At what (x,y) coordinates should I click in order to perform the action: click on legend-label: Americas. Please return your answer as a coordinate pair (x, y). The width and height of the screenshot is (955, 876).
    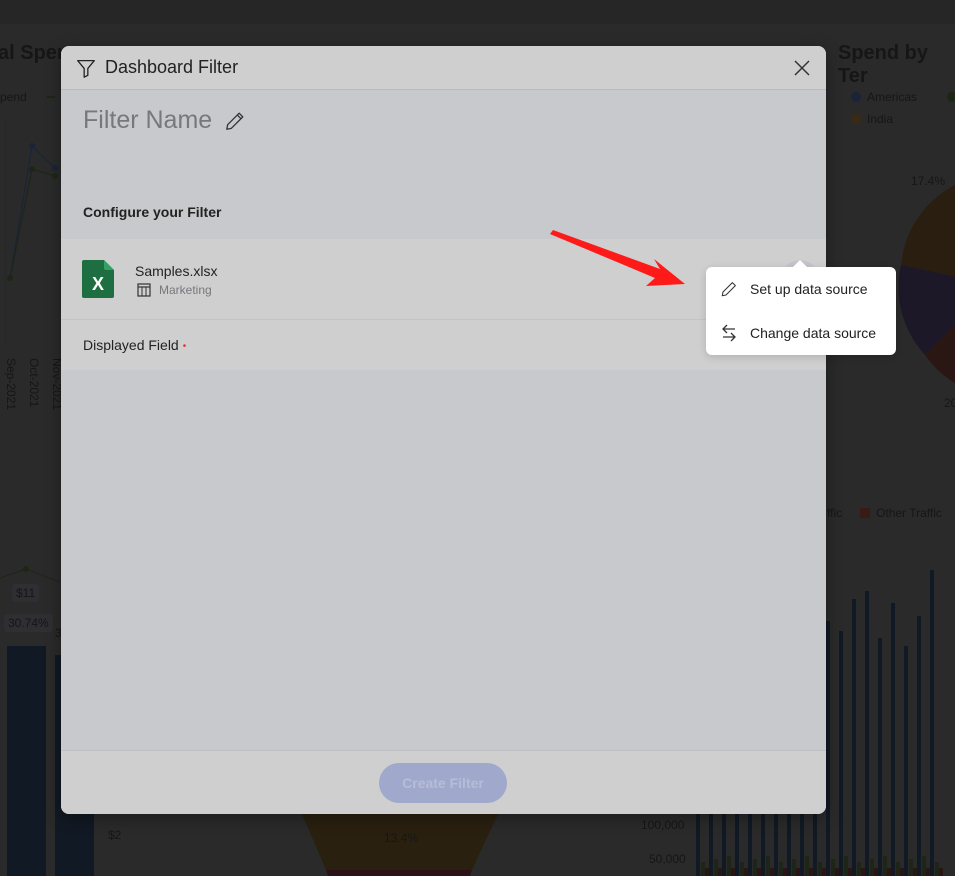
    Looking at the image, I should click on (892, 97).